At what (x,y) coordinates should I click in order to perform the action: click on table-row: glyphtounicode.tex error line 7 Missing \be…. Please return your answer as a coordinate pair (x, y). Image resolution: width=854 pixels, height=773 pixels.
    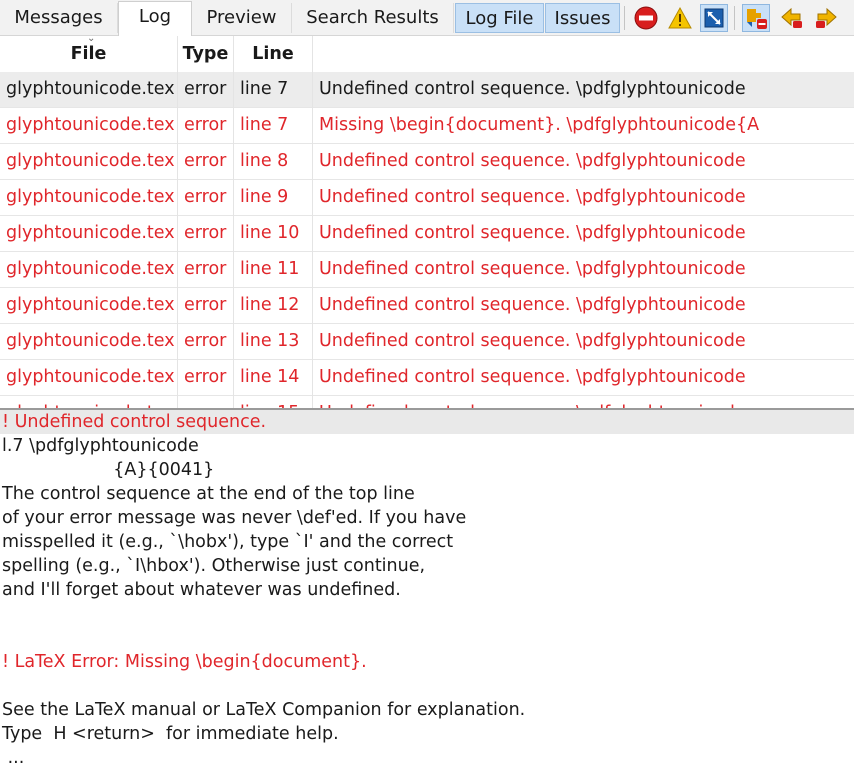
    Looking at the image, I should click on (427, 126).